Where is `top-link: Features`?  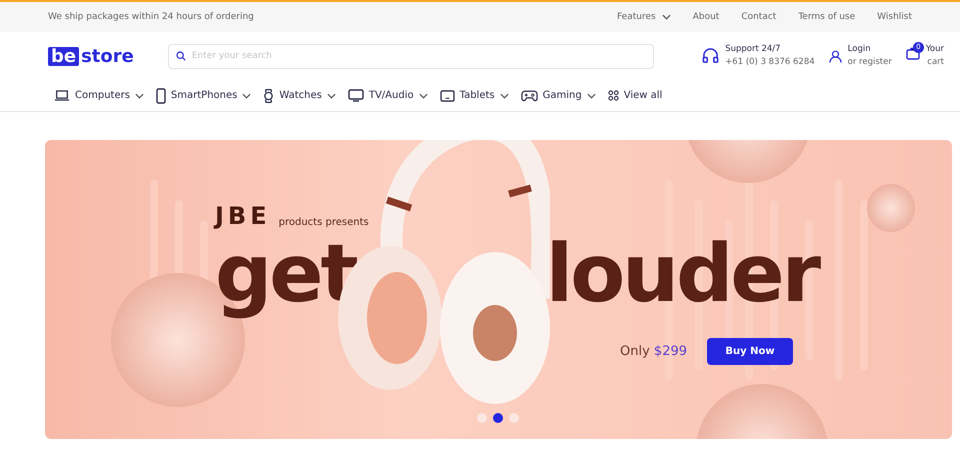
top-link: Features is located at coordinates (644, 17).